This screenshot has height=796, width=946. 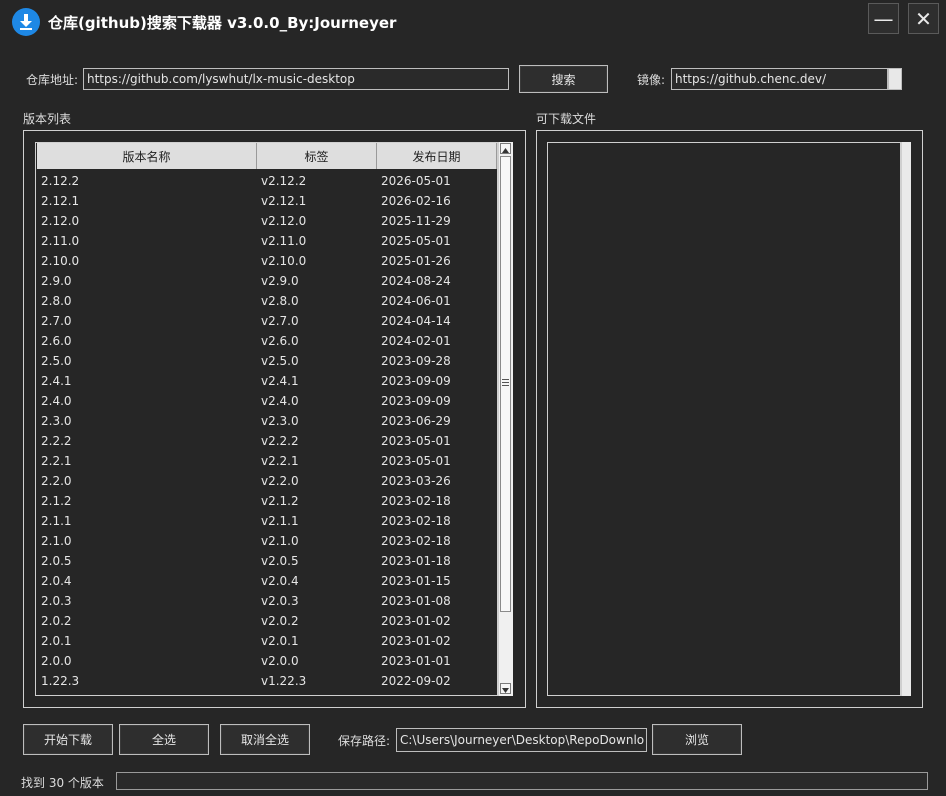 I want to click on version-name-cell: 2.0.3, so click(x=56, y=601).